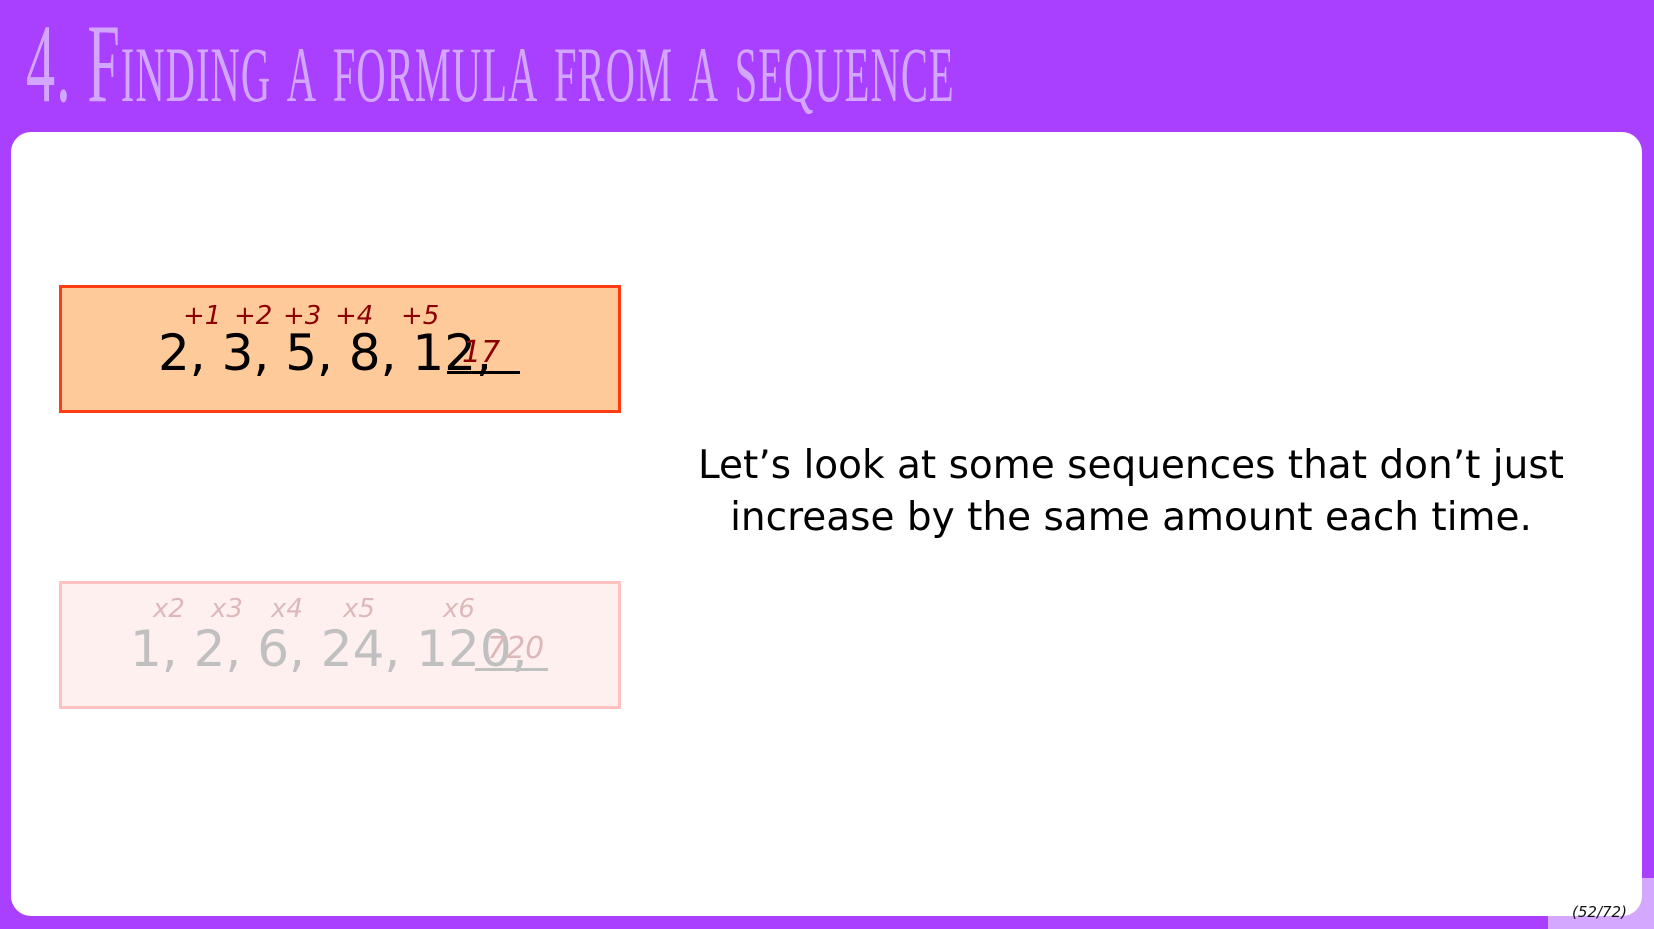 This screenshot has height=929, width=1654. I want to click on sequence-1-terms: 2, 3, 5, 8, 12,, so click(325, 353).